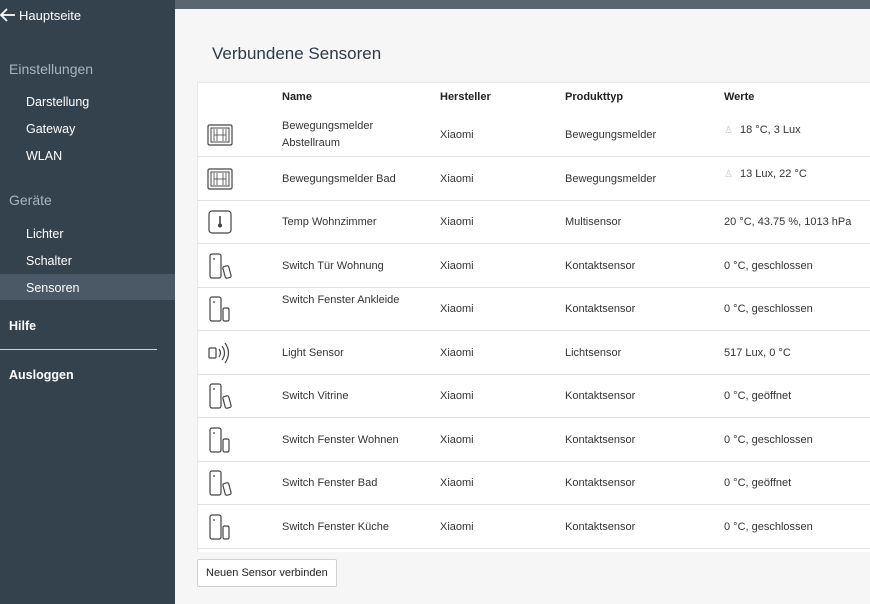 The width and height of the screenshot is (870, 604). I want to click on sensor-values: 517 Lux, 0 °C, so click(757, 353).